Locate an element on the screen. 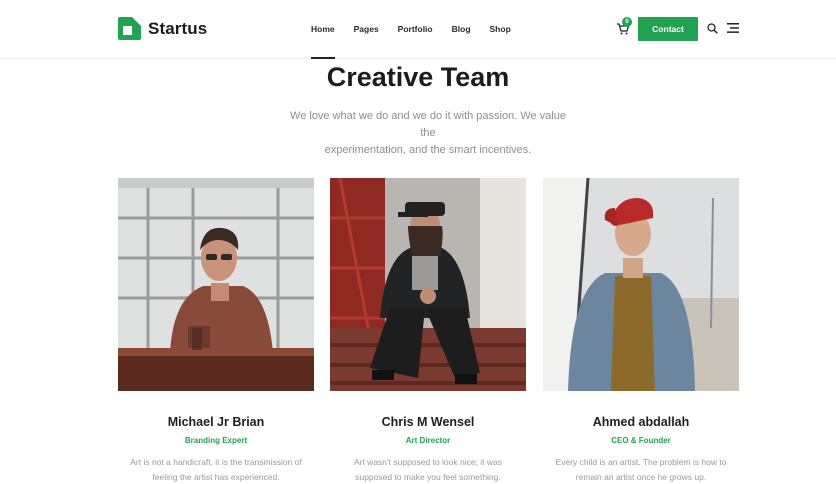  team-member-name: Ahmed abdallah is located at coordinates (641, 422).